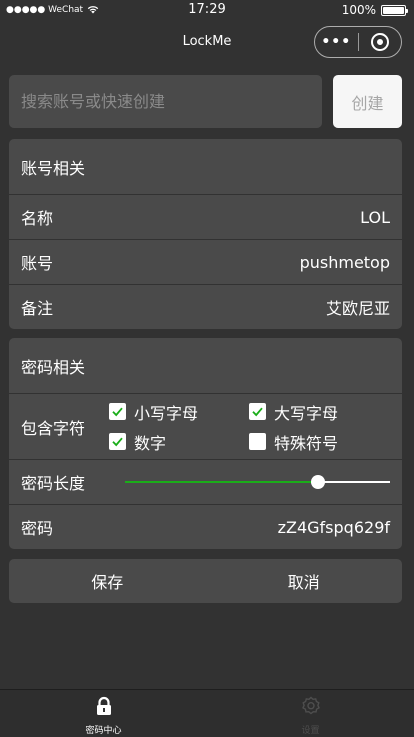 This screenshot has width=414, height=737. What do you see at coordinates (358, 10) in the screenshot?
I see `battery-percent: 100%` at bounding box center [358, 10].